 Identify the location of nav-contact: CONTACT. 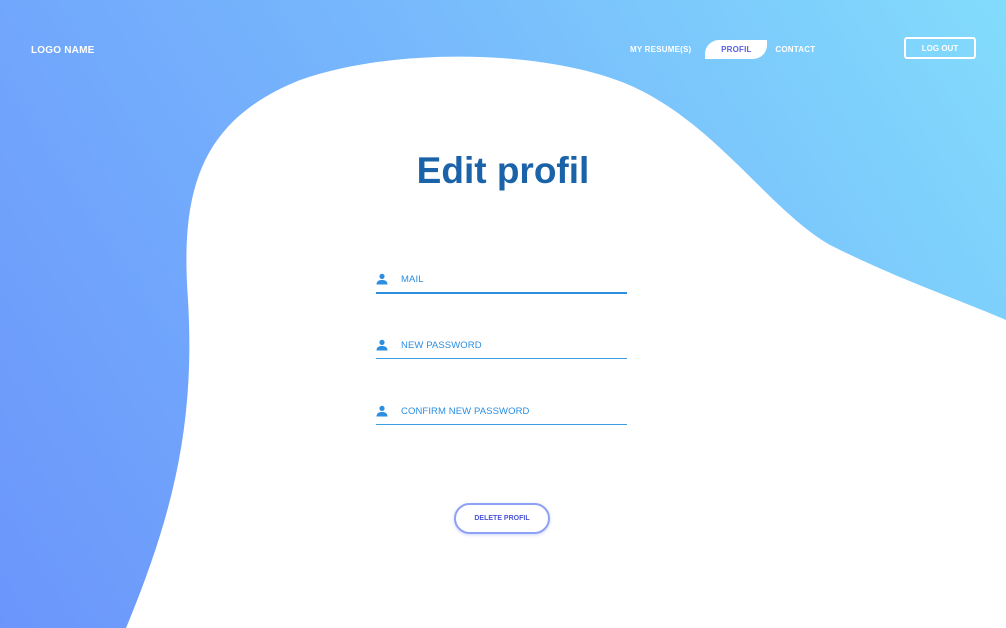
(795, 49).